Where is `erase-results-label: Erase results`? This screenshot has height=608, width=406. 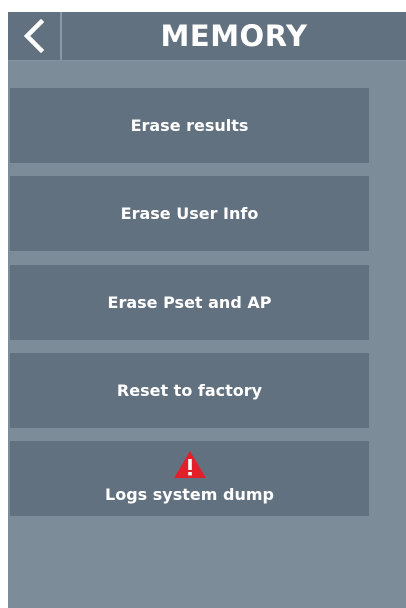 erase-results-label: Erase results is located at coordinates (189, 125).